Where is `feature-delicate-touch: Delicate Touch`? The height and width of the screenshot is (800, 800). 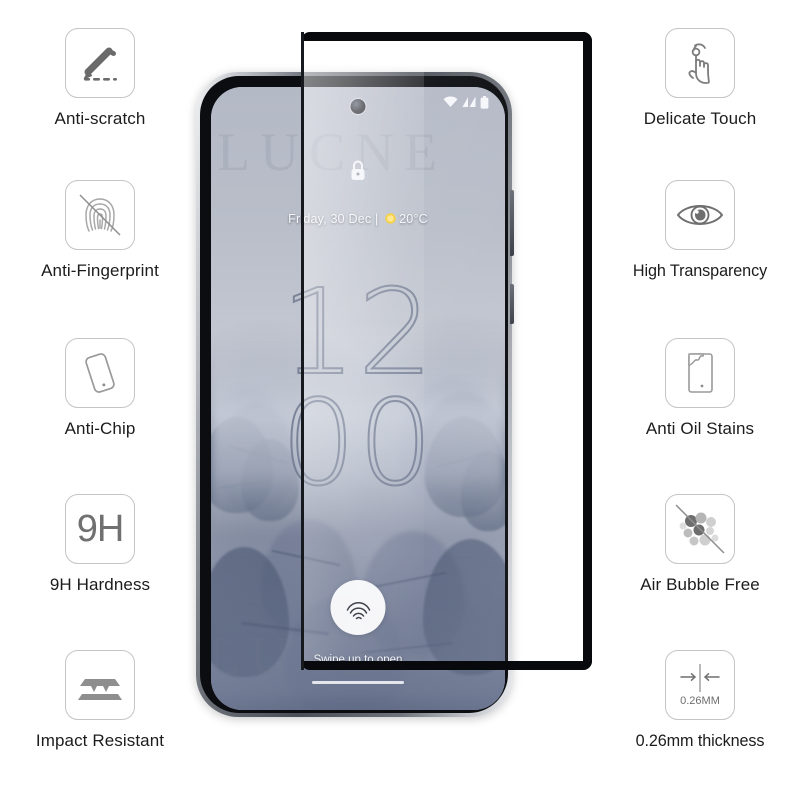 feature-delicate-touch: Delicate Touch is located at coordinates (700, 78).